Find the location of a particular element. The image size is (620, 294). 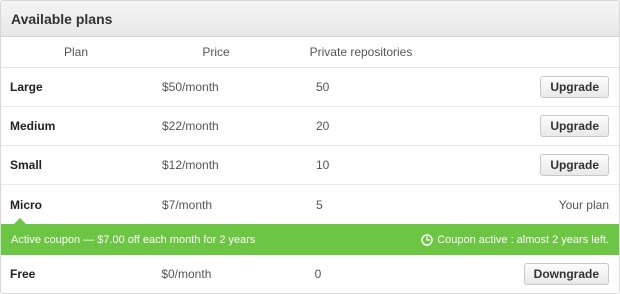

plan-price: $22/month is located at coordinates (190, 126).